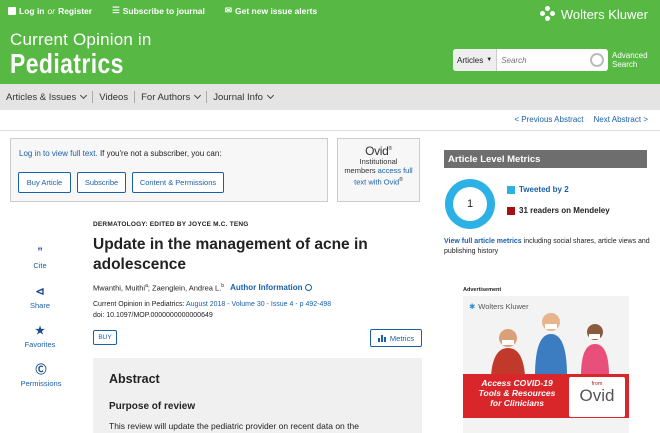  I want to click on ovid-text-line2: members, so click(360, 170).